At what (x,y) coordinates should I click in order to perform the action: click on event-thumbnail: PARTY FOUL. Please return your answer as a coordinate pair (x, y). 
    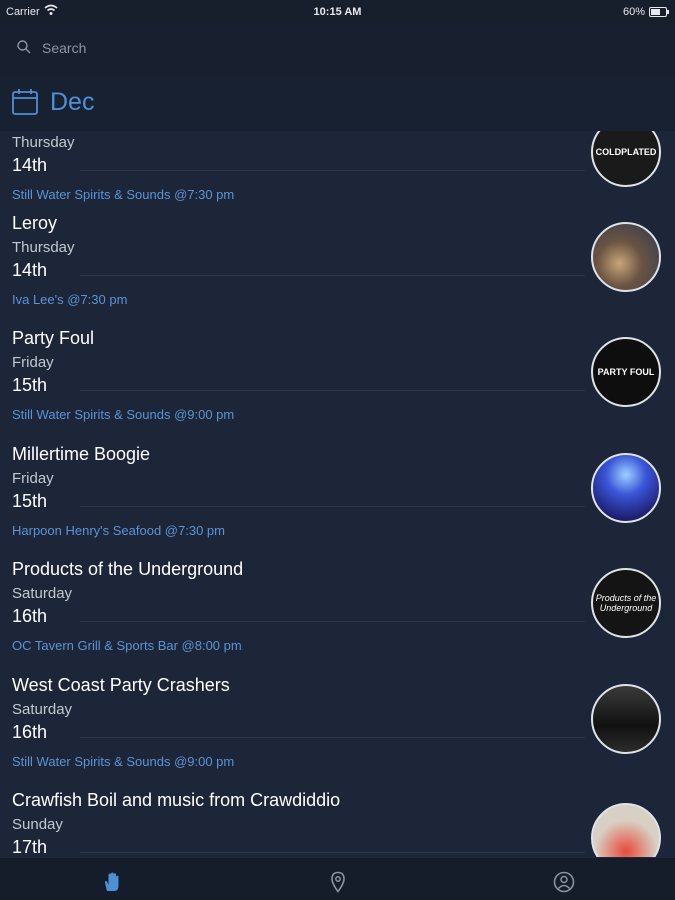
    Looking at the image, I should click on (626, 372).